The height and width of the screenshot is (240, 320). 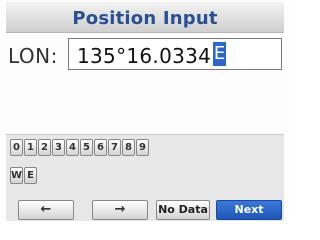 I want to click on longitude-value: 135°16.0334, so click(x=144, y=56).